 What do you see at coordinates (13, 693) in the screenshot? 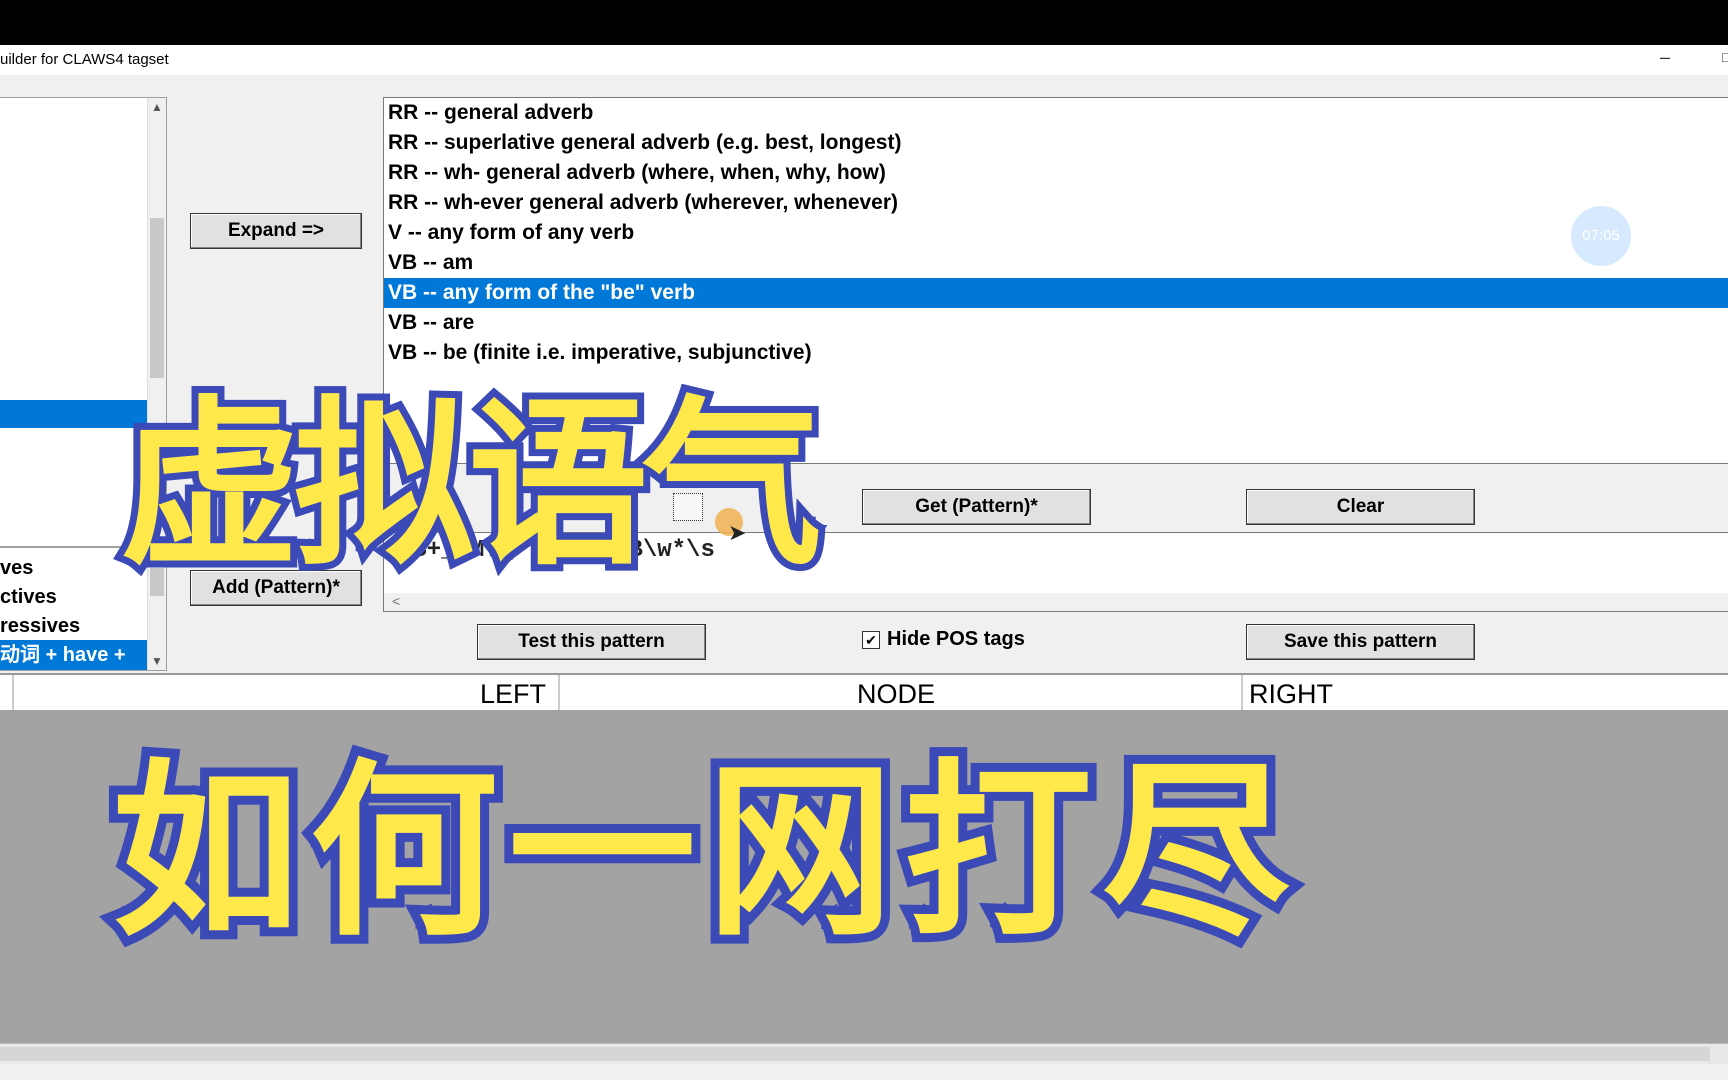
I see `column-divider` at bounding box center [13, 693].